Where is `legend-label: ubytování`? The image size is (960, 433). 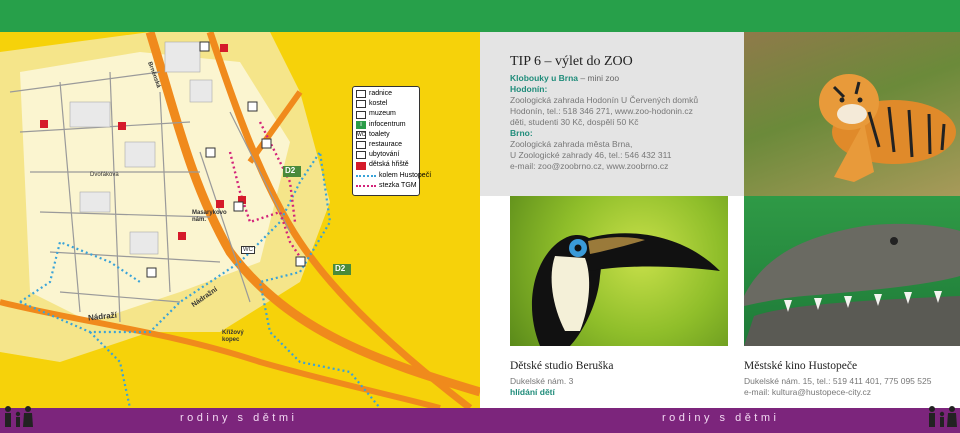 legend-label: ubytování is located at coordinates (384, 155).